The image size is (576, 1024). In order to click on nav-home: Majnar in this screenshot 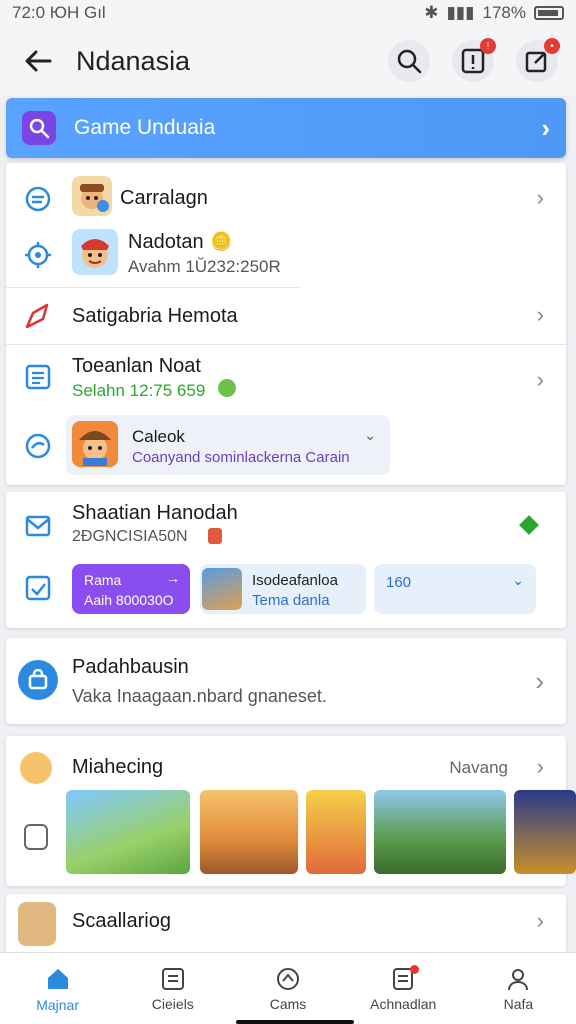, I will do `click(57, 988)`.